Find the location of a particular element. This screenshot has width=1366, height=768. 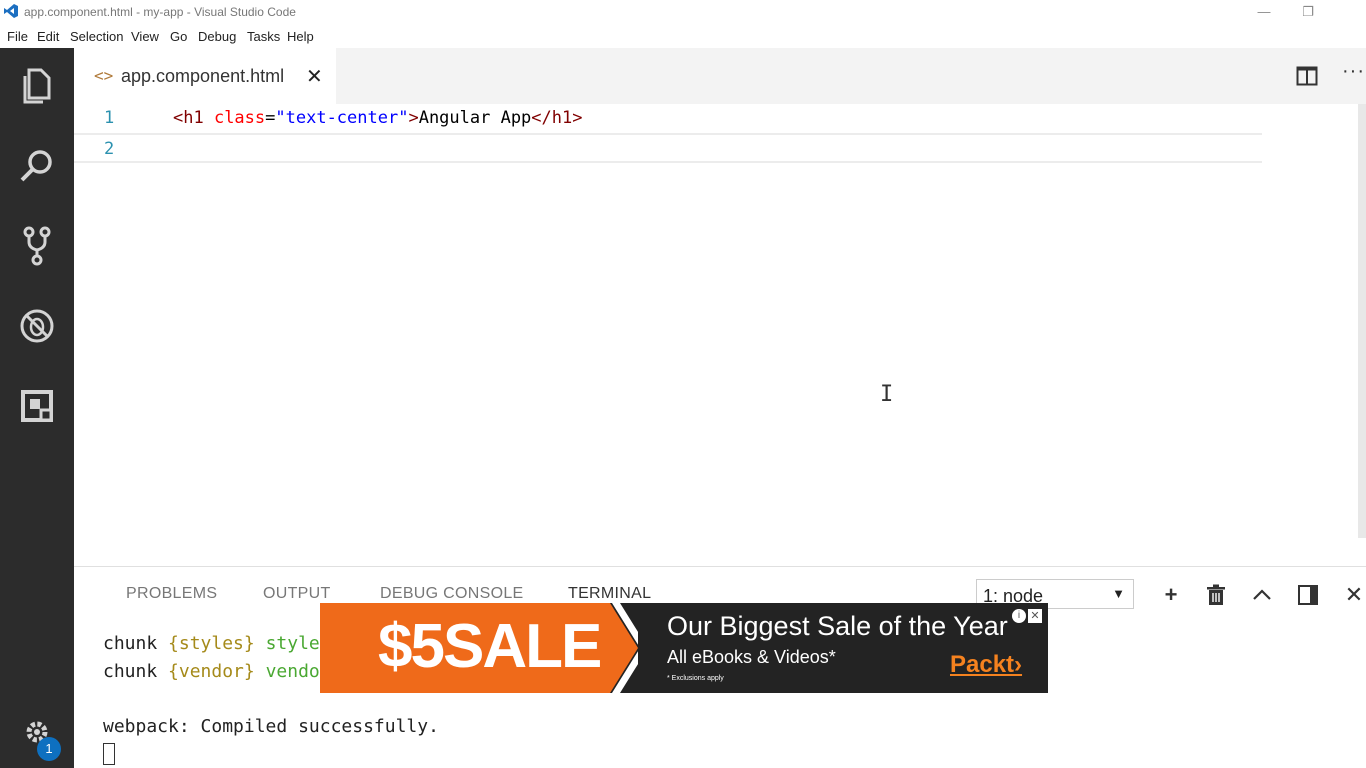

activity-bar is located at coordinates (37, 408).